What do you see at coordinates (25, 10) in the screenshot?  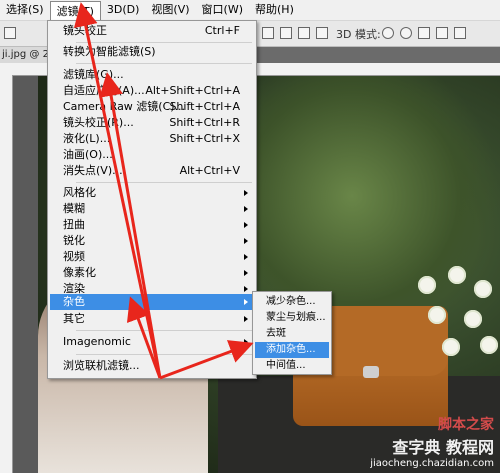 I see `menu-select: 选择(S)` at bounding box center [25, 10].